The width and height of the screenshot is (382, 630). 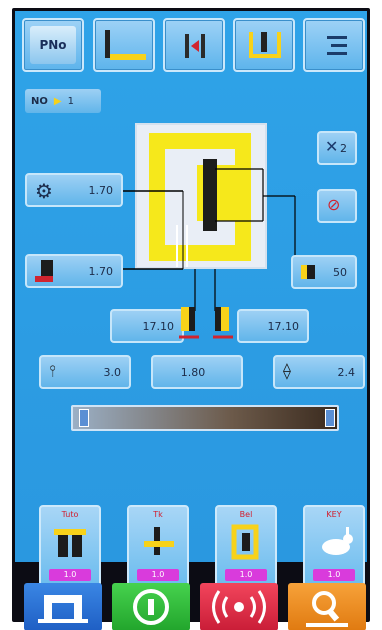 What do you see at coordinates (334, 204) in the screenshot?
I see `no-cut-icon: ⊘` at bounding box center [334, 204].